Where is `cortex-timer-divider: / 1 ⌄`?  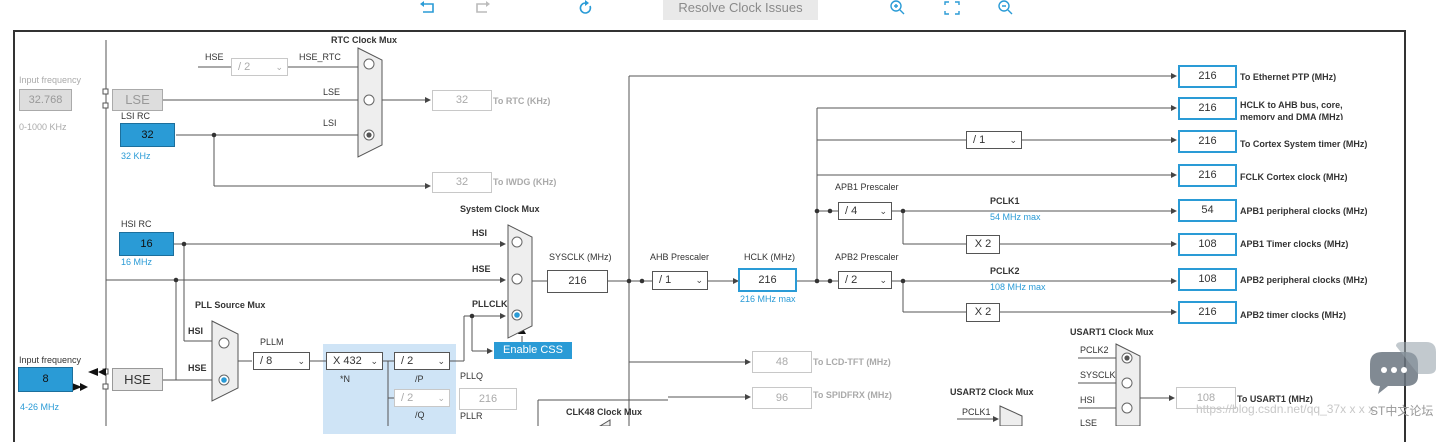
cortex-timer-divider: / 1 ⌄ is located at coordinates (994, 140).